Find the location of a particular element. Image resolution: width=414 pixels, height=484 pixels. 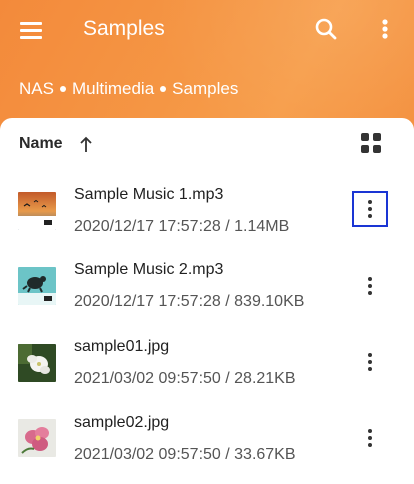

breadcrumb-item-nas: NAS is located at coordinates (36, 88).